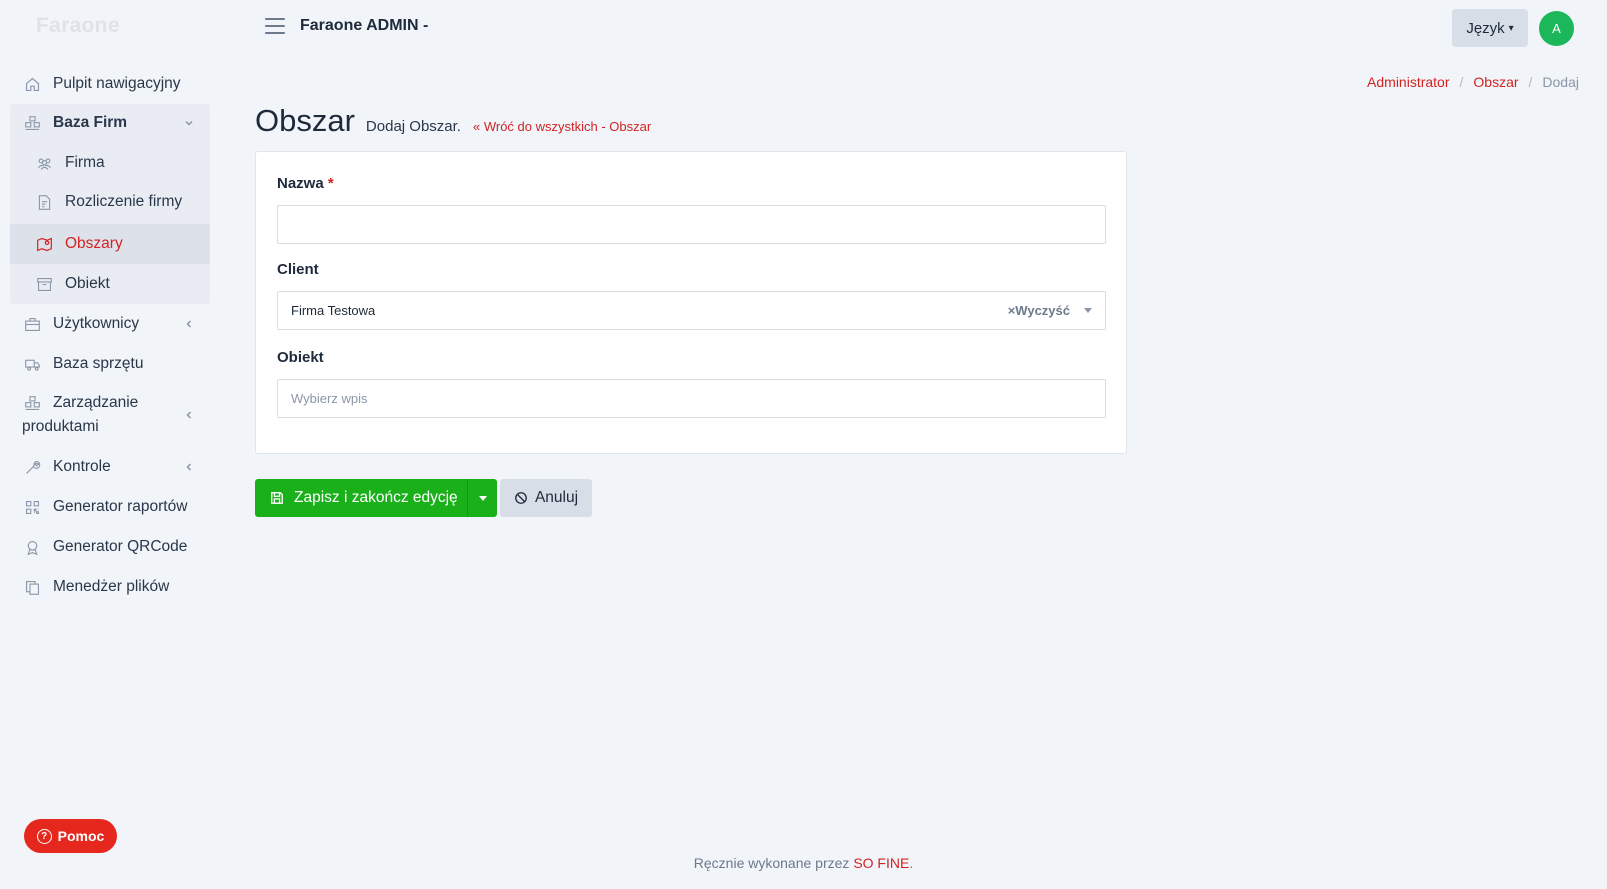  I want to click on back-link-label: Wróć do wszystkich - Obszar, so click(567, 126).